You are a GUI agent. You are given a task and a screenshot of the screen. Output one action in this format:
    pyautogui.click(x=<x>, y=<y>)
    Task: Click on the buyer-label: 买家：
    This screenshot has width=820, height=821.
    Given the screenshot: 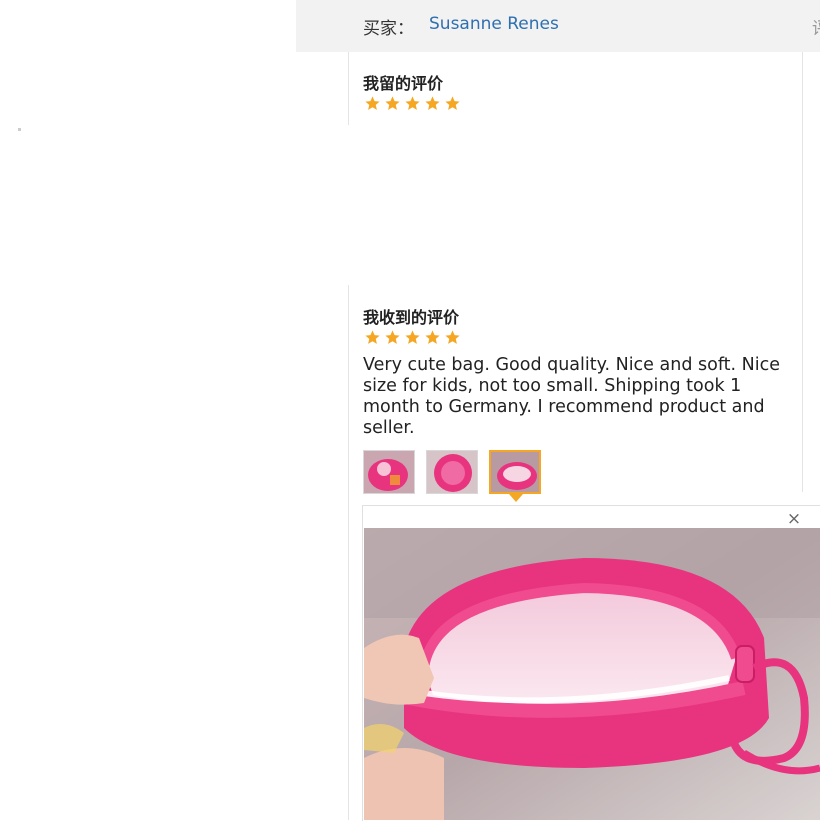 What is the action you would take?
    pyautogui.click(x=388, y=29)
    